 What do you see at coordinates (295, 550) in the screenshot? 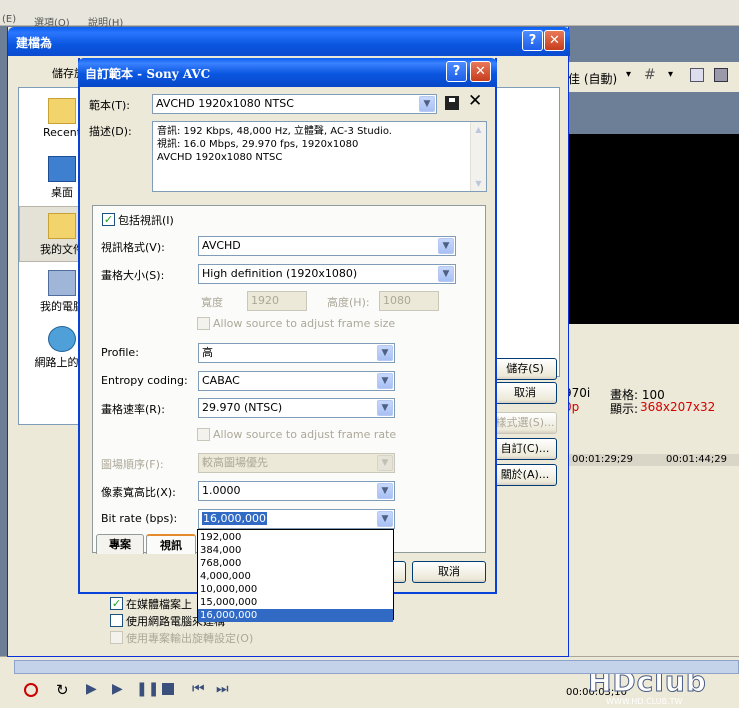
I see `bitrate-option: 384,000` at bounding box center [295, 550].